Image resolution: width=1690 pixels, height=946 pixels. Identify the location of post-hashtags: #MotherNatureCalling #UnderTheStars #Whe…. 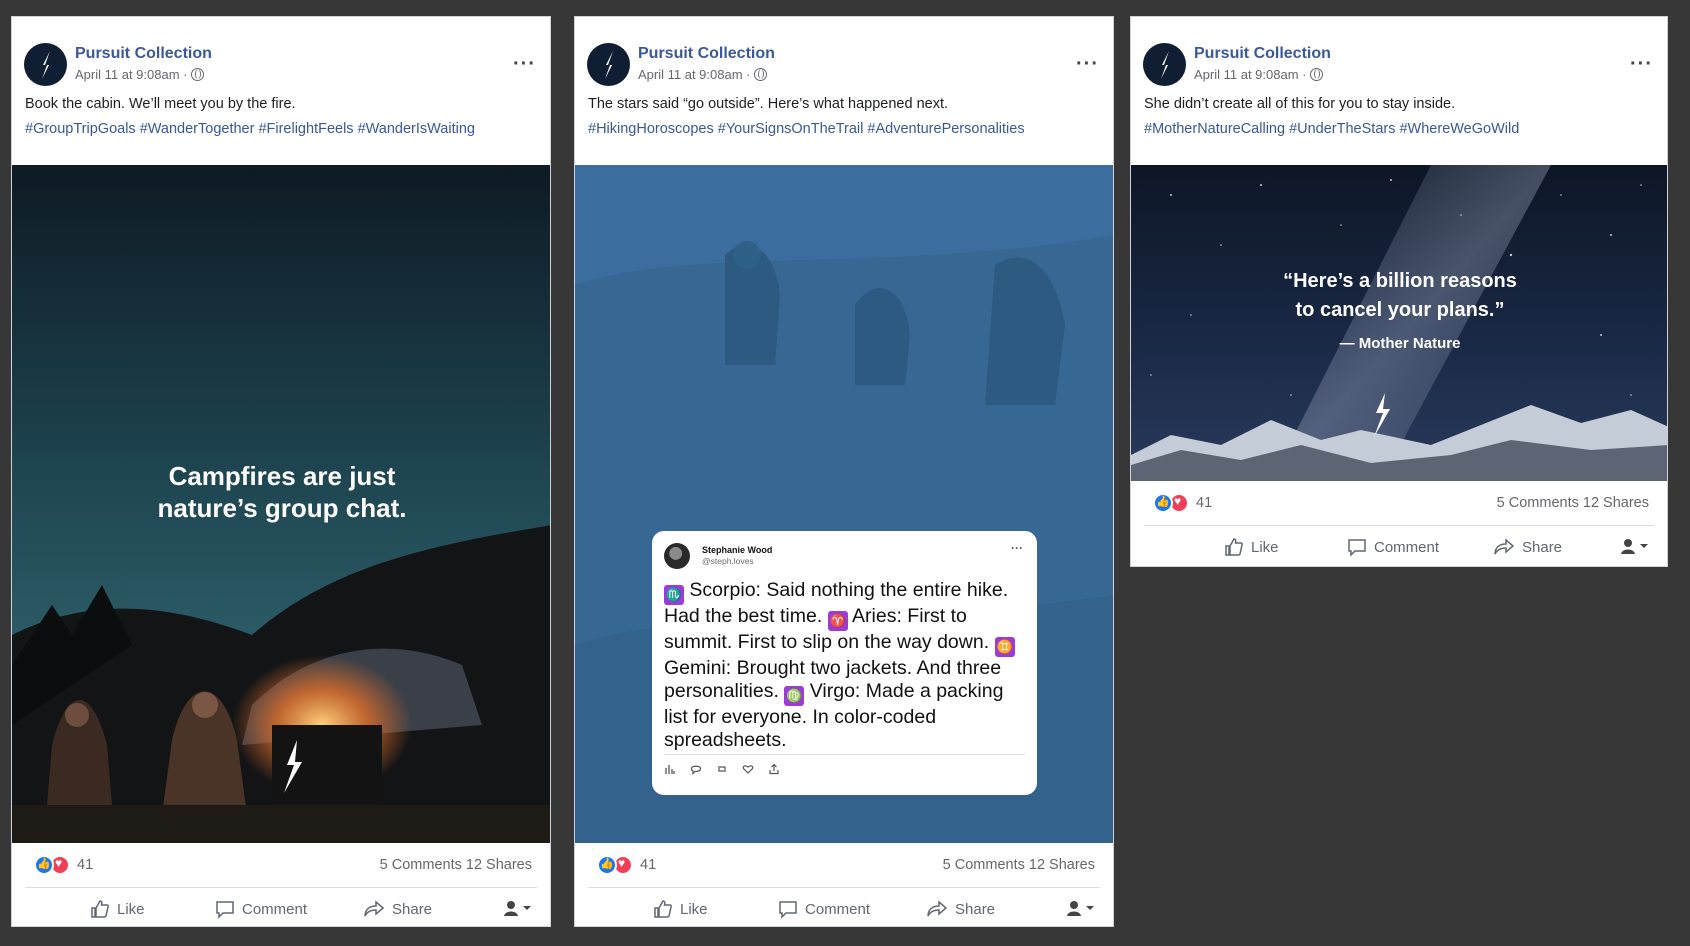
(1331, 129).